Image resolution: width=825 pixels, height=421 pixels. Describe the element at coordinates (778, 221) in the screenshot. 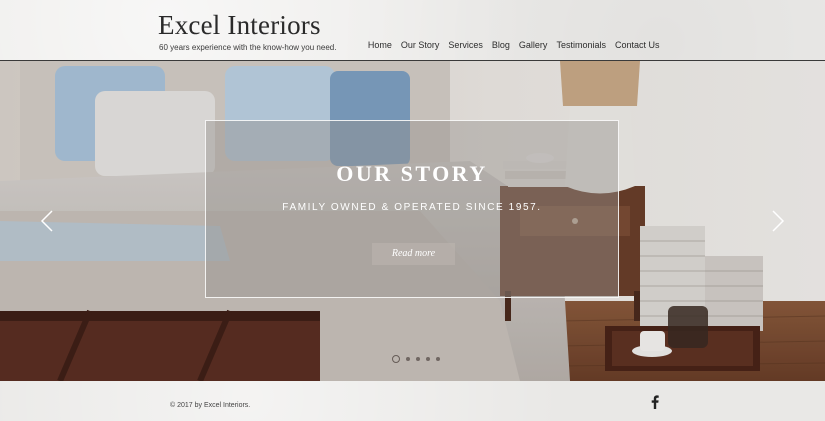

I see `next-slide-arrow` at that location.